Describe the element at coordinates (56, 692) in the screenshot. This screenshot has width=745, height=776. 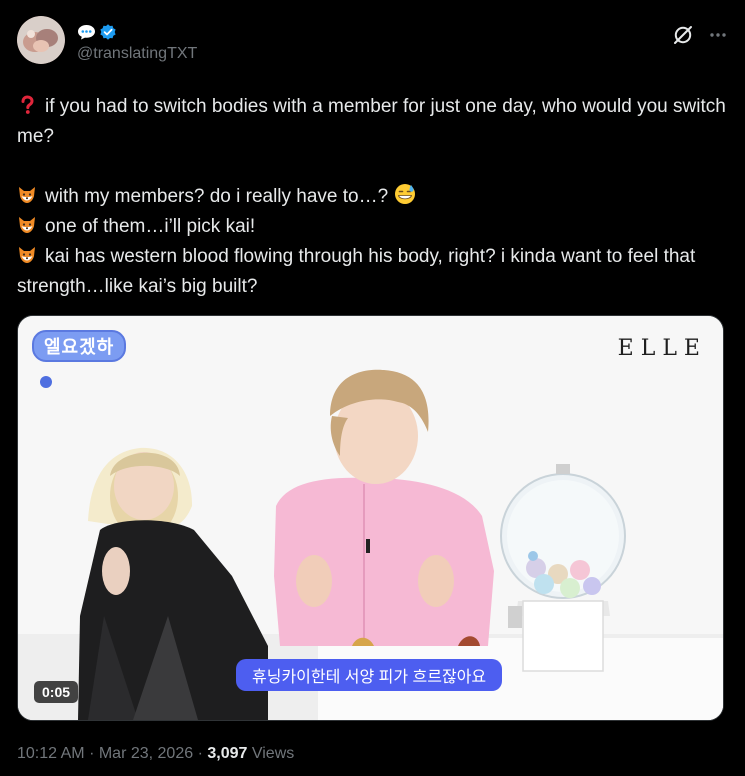
I see `video-duration: 0:05` at that location.